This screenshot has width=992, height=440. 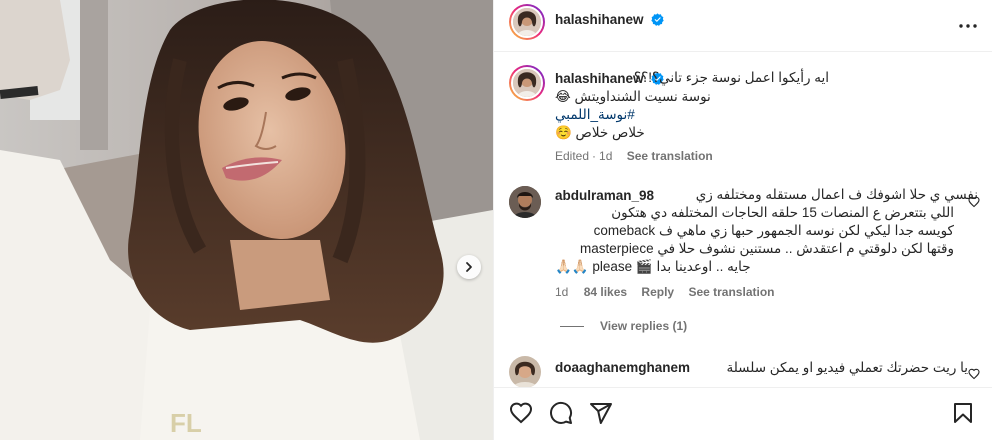 I want to click on caption-hashtag: #نوسة_اللمبي, so click(x=595, y=115).